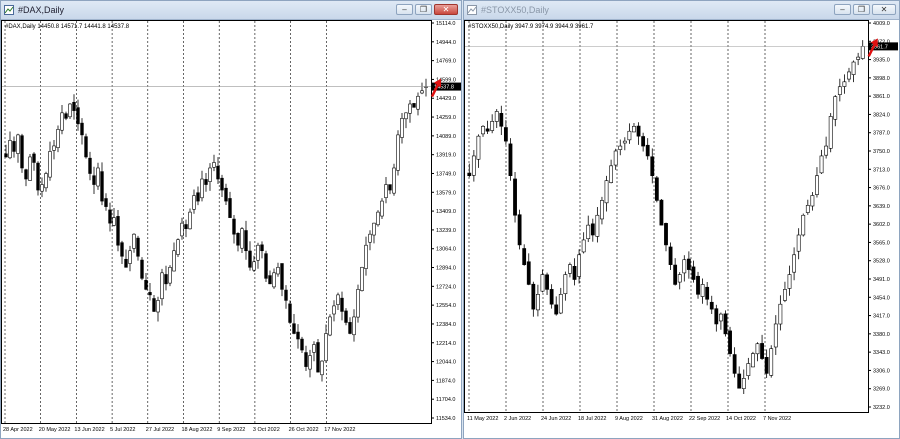 The width and height of the screenshot is (900, 439). Describe the element at coordinates (881, 390) in the screenshot. I see `y-tick-label: 3269.0` at that location.